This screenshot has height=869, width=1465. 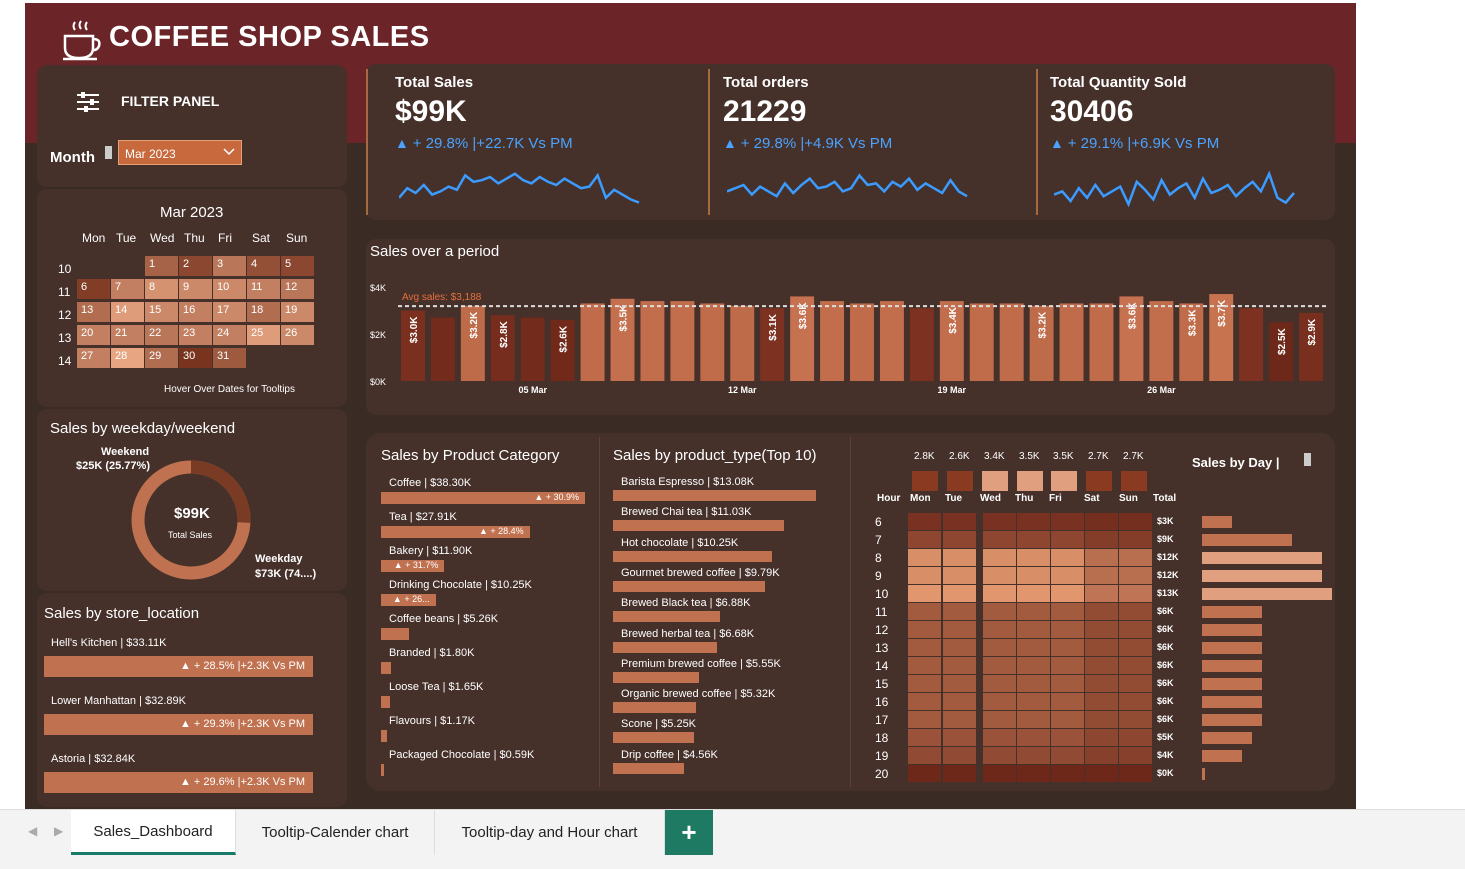 I want to click on tab-sales-dashboard: Sales_Dashboard, so click(x=153, y=832).